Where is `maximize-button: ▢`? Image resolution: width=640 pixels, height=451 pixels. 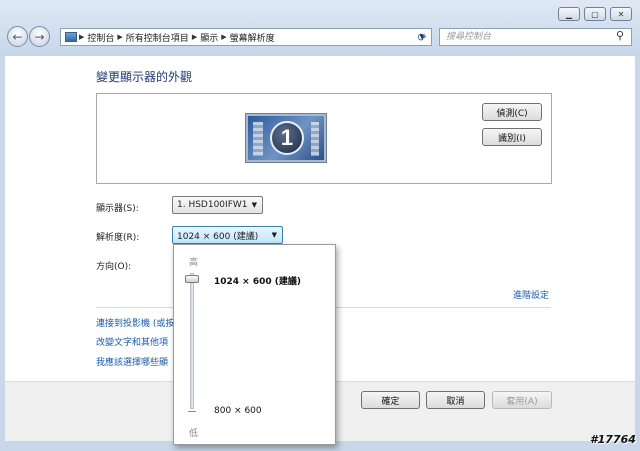
maximize-button: ▢ is located at coordinates (595, 14).